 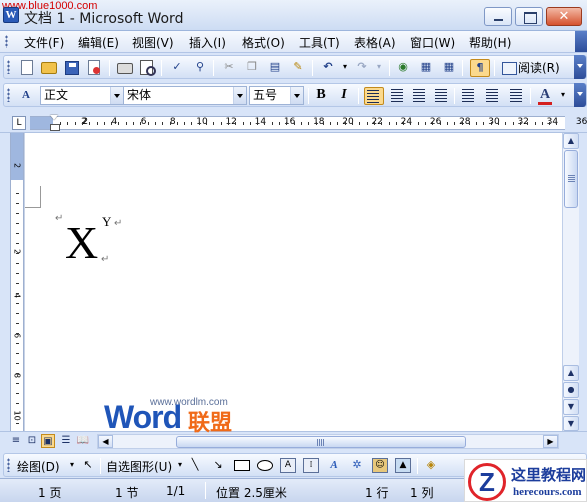 I want to click on numbering-icon, so click(x=468, y=95).